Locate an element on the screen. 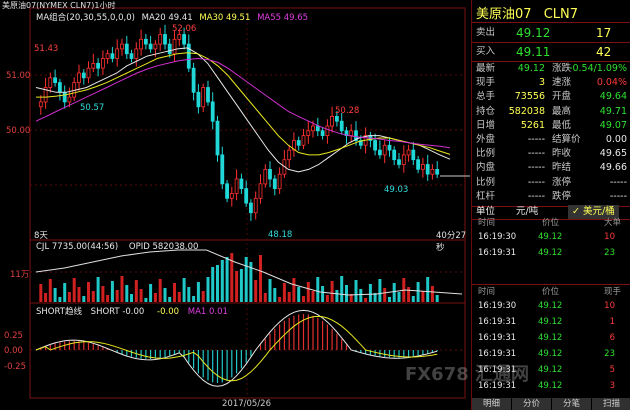 The width and height of the screenshot is (630, 410). tab-4: 扫描 is located at coordinates (611, 404).